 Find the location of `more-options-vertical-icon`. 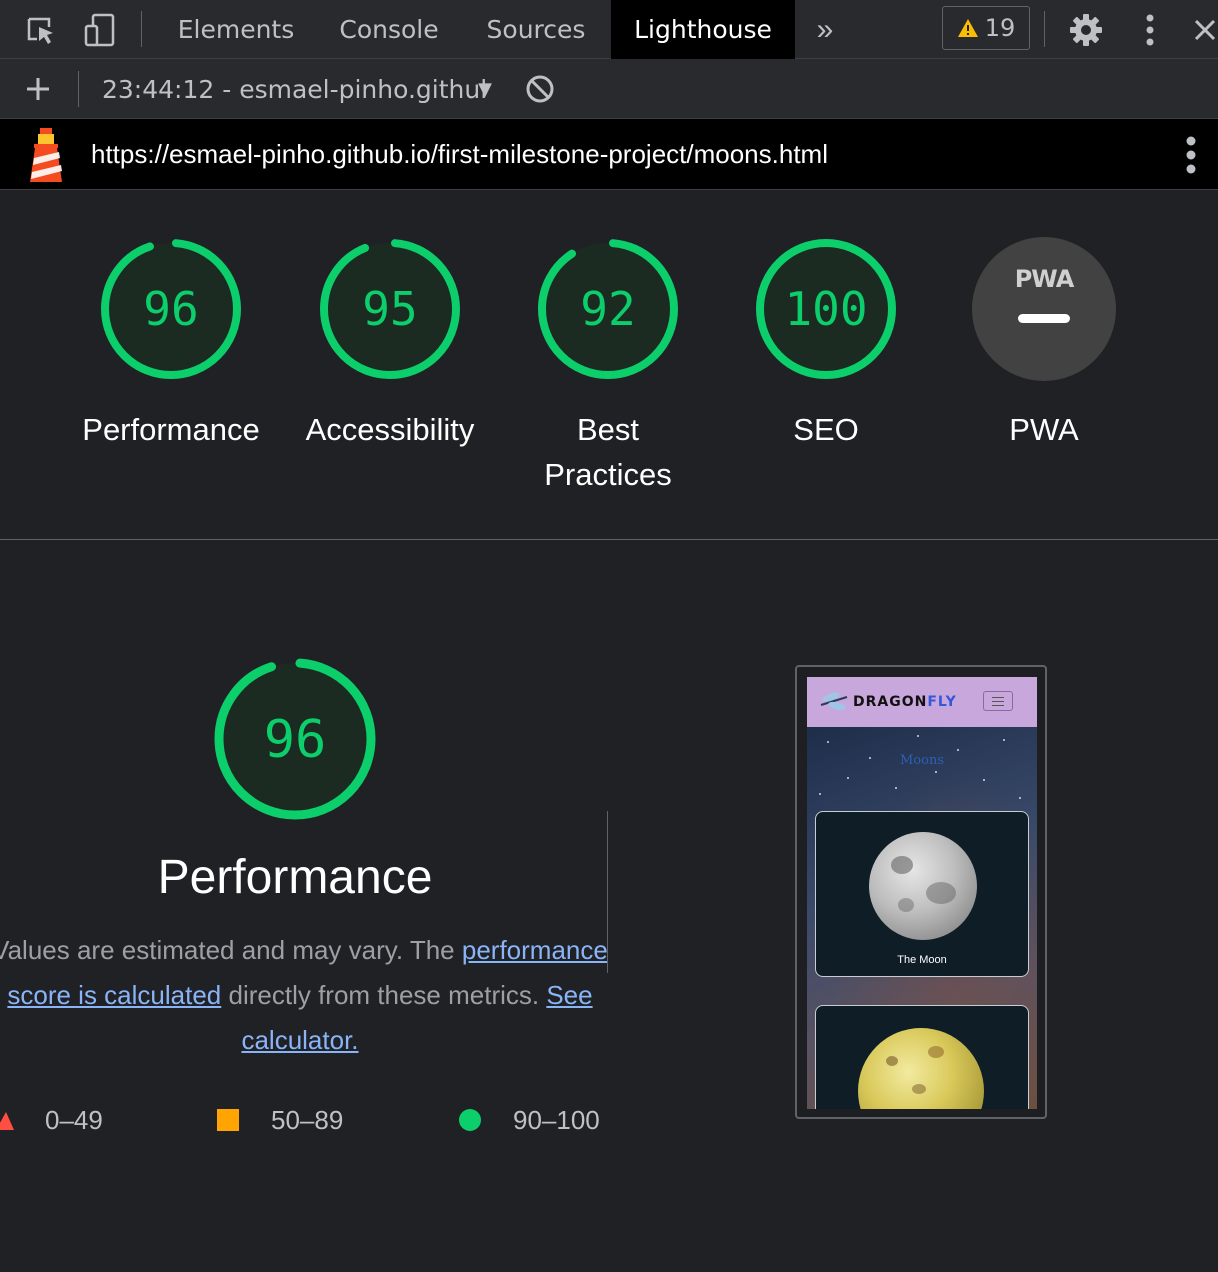

more-options-vertical-icon is located at coordinates (1150, 29).